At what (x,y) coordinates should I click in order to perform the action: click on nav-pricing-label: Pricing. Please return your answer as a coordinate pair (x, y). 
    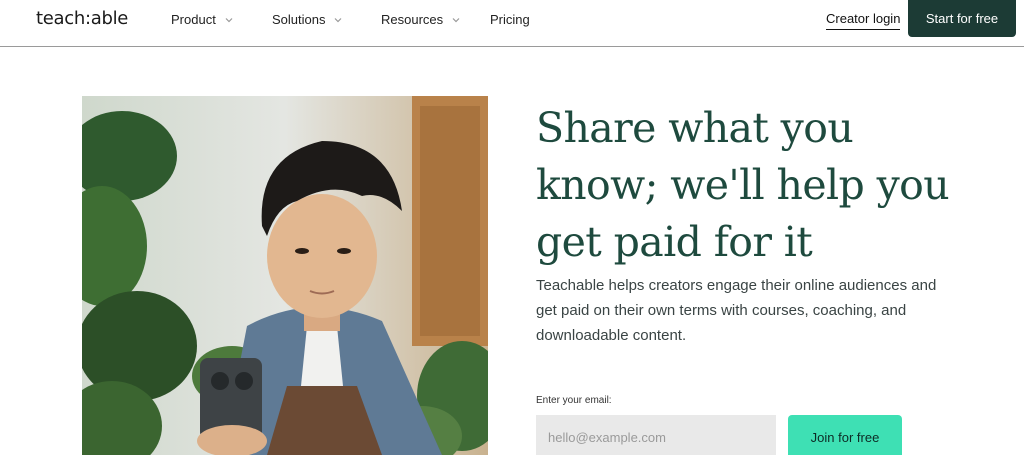
    Looking at the image, I should click on (510, 19).